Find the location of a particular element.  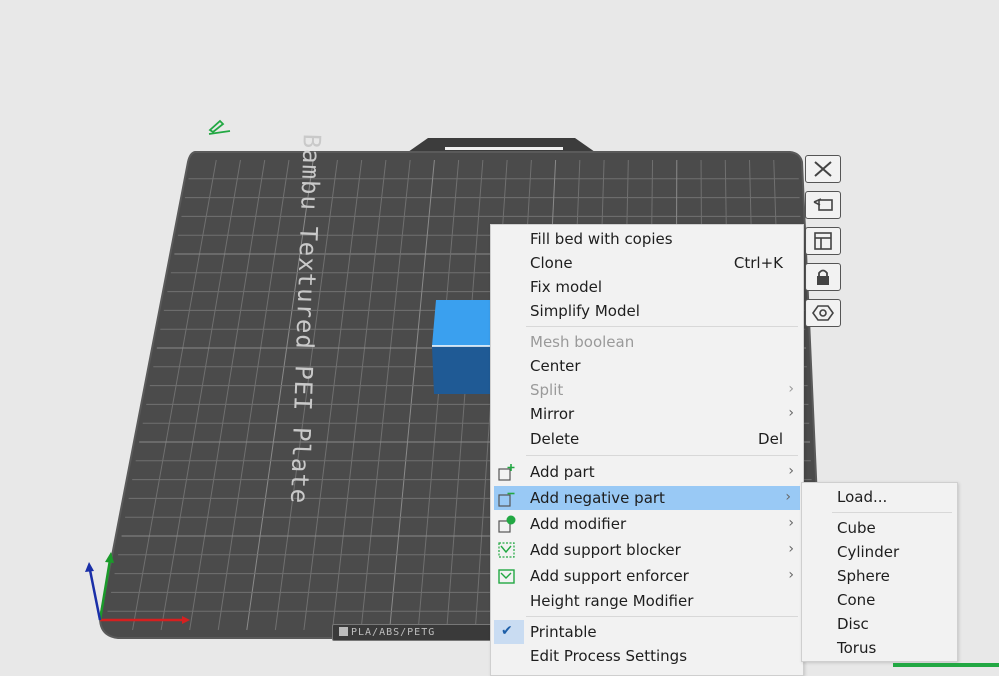

menu-add-part: Add part › is located at coordinates (647, 472).